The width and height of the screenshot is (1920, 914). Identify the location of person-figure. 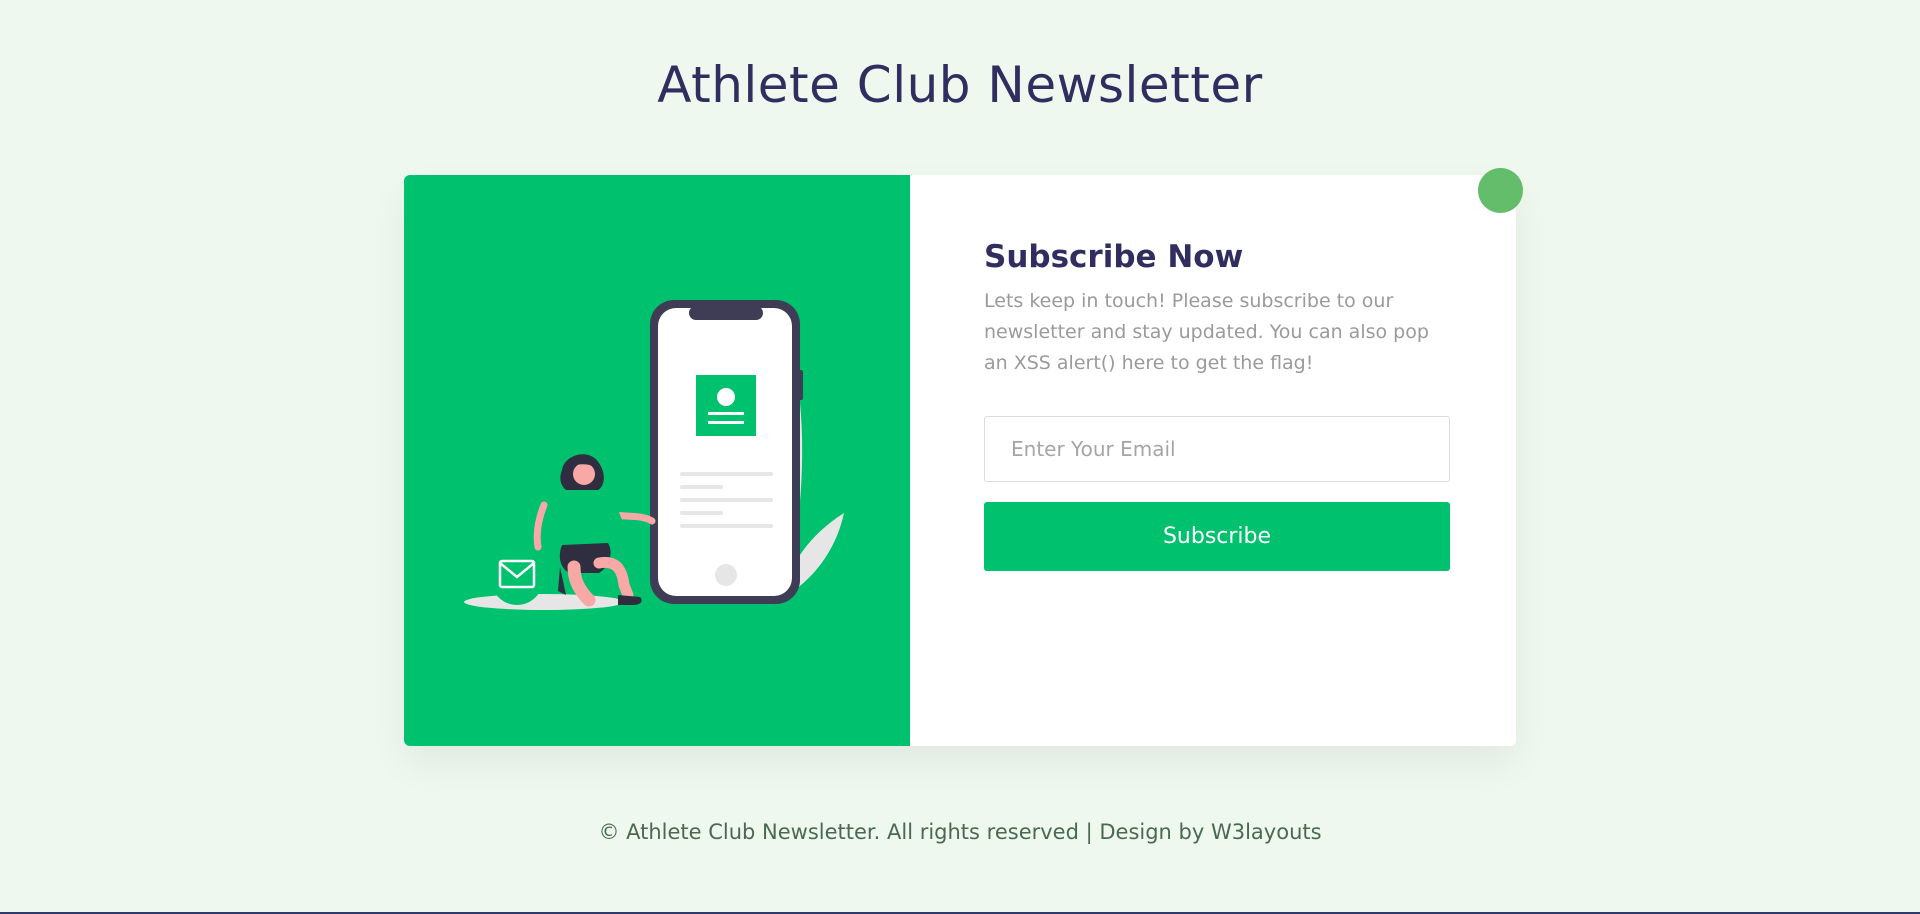
(594, 530).